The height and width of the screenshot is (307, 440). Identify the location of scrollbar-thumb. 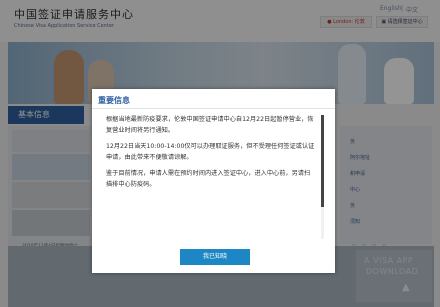
(322, 161).